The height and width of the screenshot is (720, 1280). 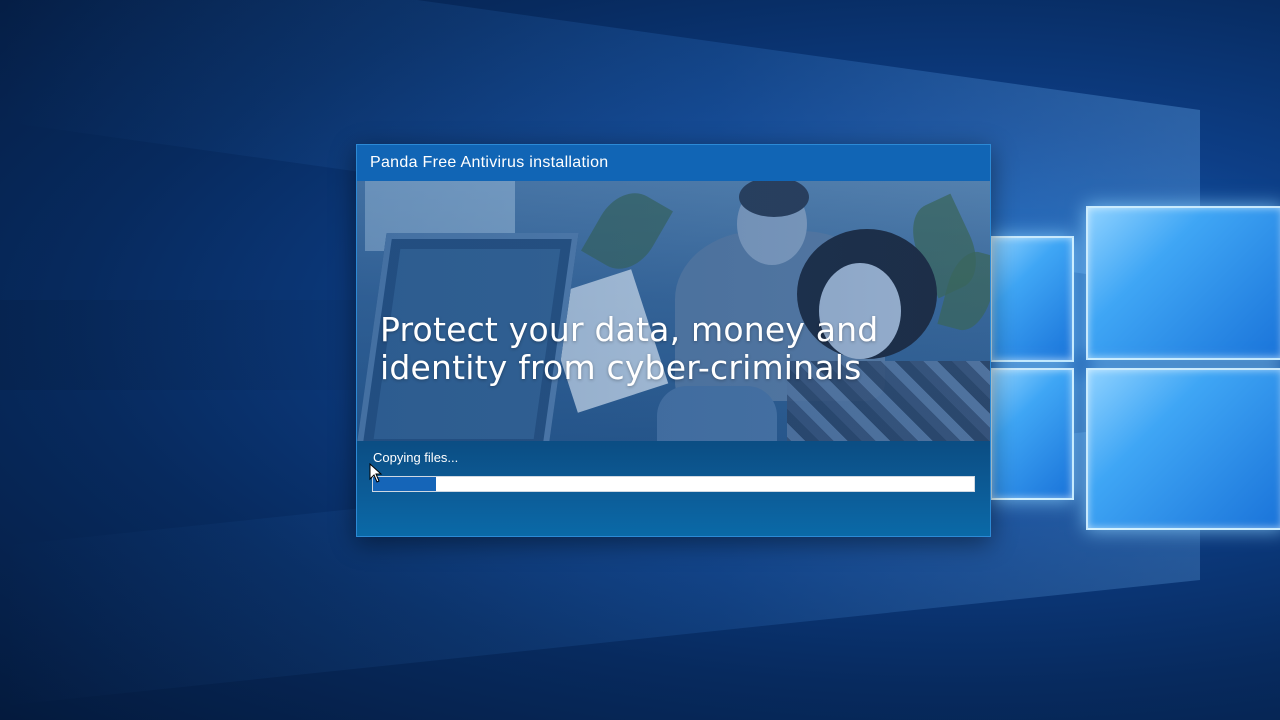 I want to click on window-titlebar: Panda Free Antivirus installation, so click(x=673, y=163).